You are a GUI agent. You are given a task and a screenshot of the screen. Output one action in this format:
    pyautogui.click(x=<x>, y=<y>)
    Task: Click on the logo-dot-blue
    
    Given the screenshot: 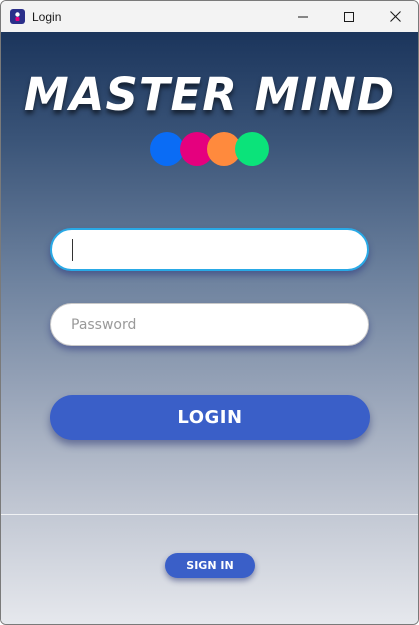 What is the action you would take?
    pyautogui.click(x=167, y=149)
    